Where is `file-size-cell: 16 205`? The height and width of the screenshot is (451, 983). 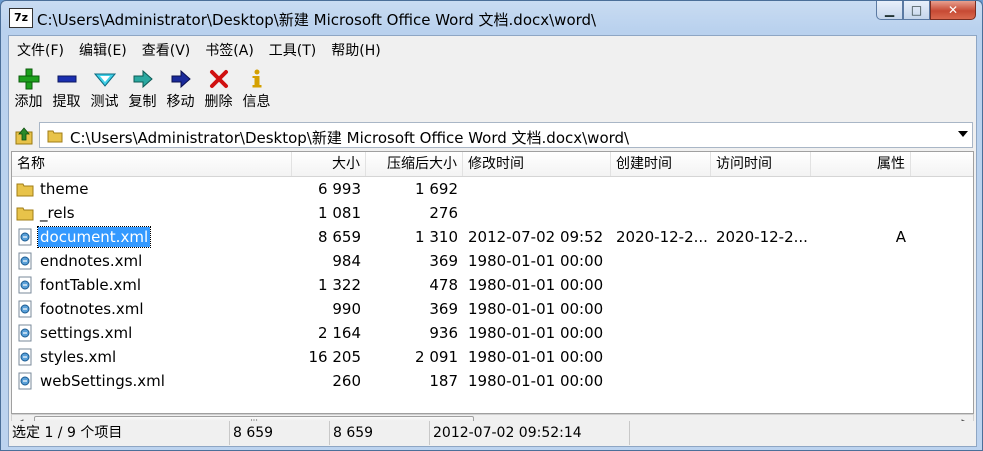
file-size-cell: 16 205 is located at coordinates (335, 357).